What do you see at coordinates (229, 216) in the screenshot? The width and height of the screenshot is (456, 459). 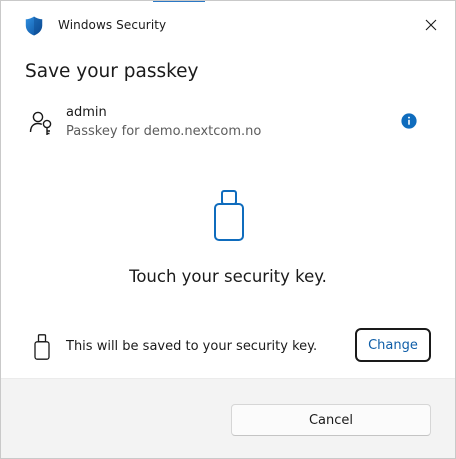 I see `security-key-icon` at bounding box center [229, 216].